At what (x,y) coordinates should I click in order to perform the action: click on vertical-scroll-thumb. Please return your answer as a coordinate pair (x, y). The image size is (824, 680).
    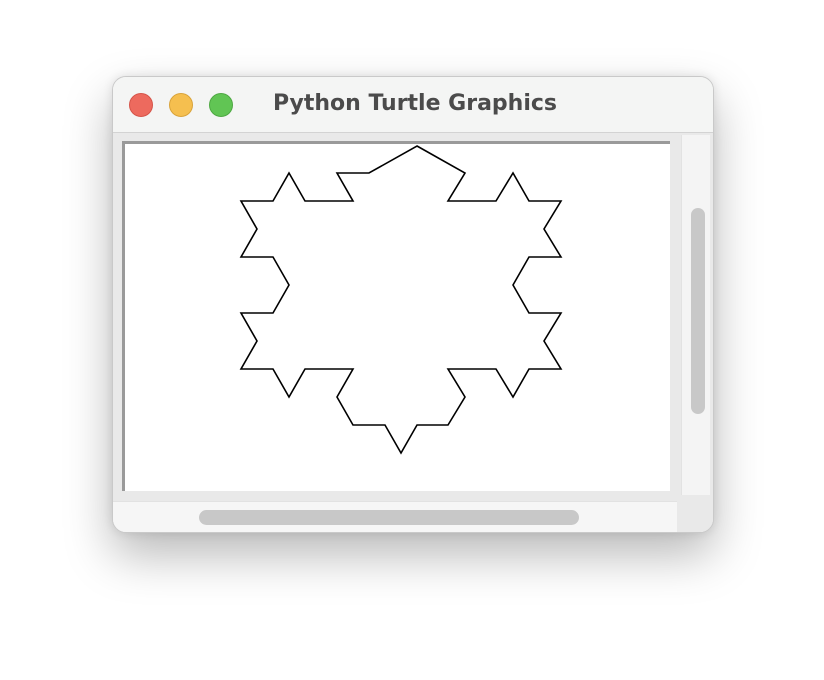
    Looking at the image, I should click on (698, 311).